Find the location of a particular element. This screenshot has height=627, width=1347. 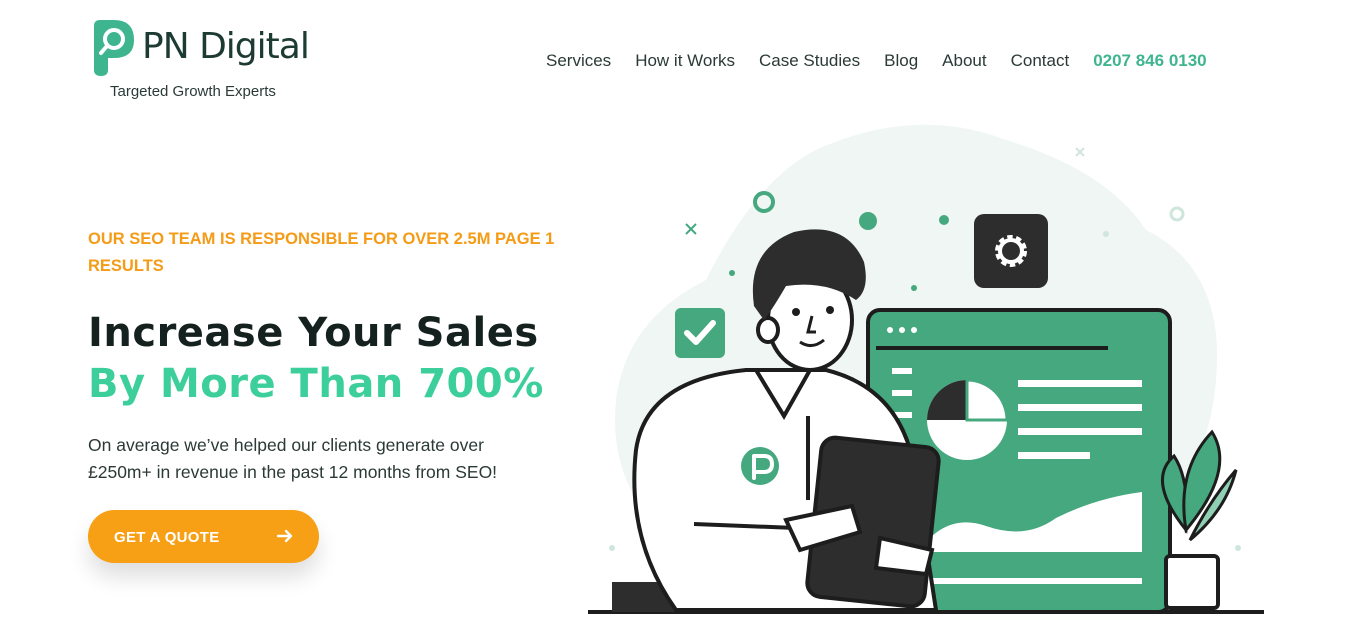

check-icon is located at coordinates (700, 333).